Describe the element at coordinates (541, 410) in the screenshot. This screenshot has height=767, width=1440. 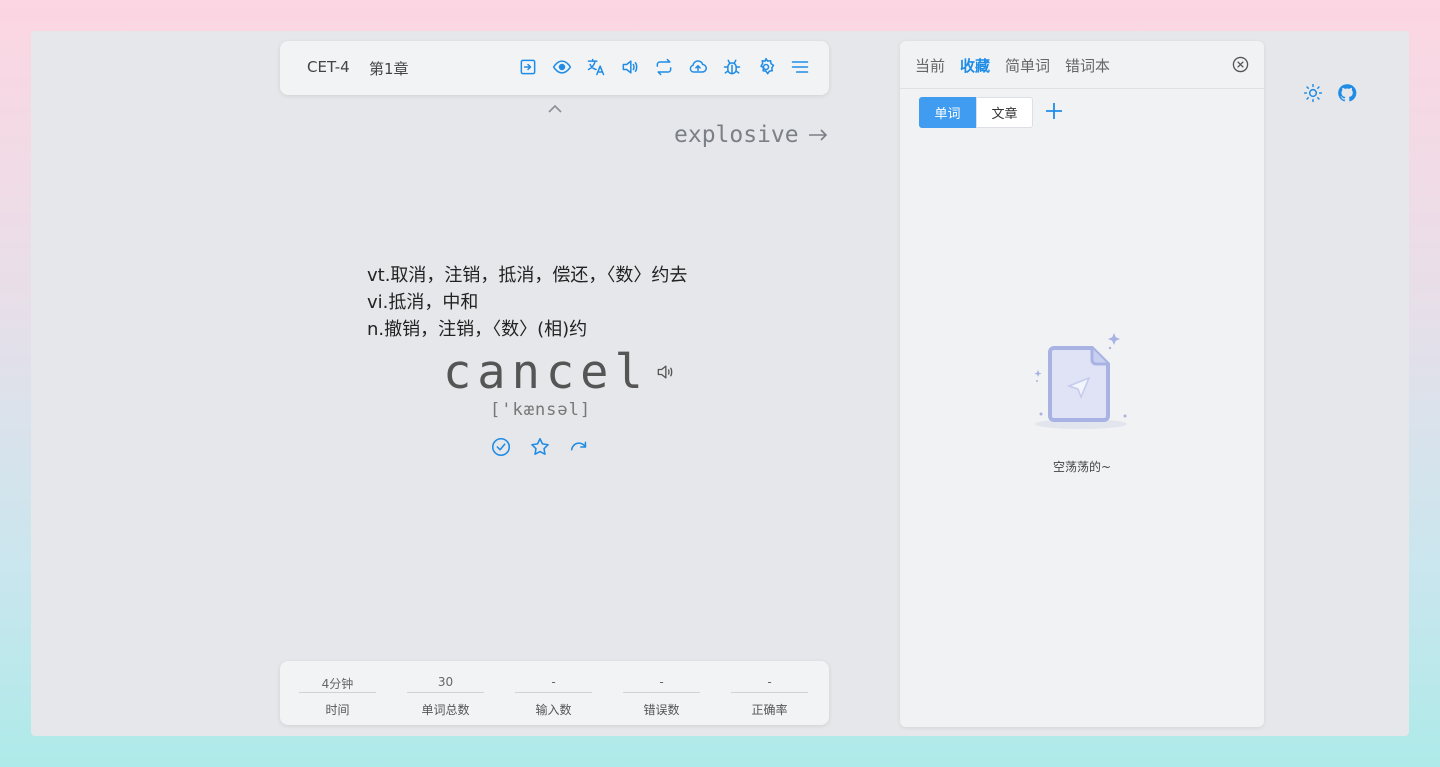
I see `phonetic: ['kænsəl]` at that location.